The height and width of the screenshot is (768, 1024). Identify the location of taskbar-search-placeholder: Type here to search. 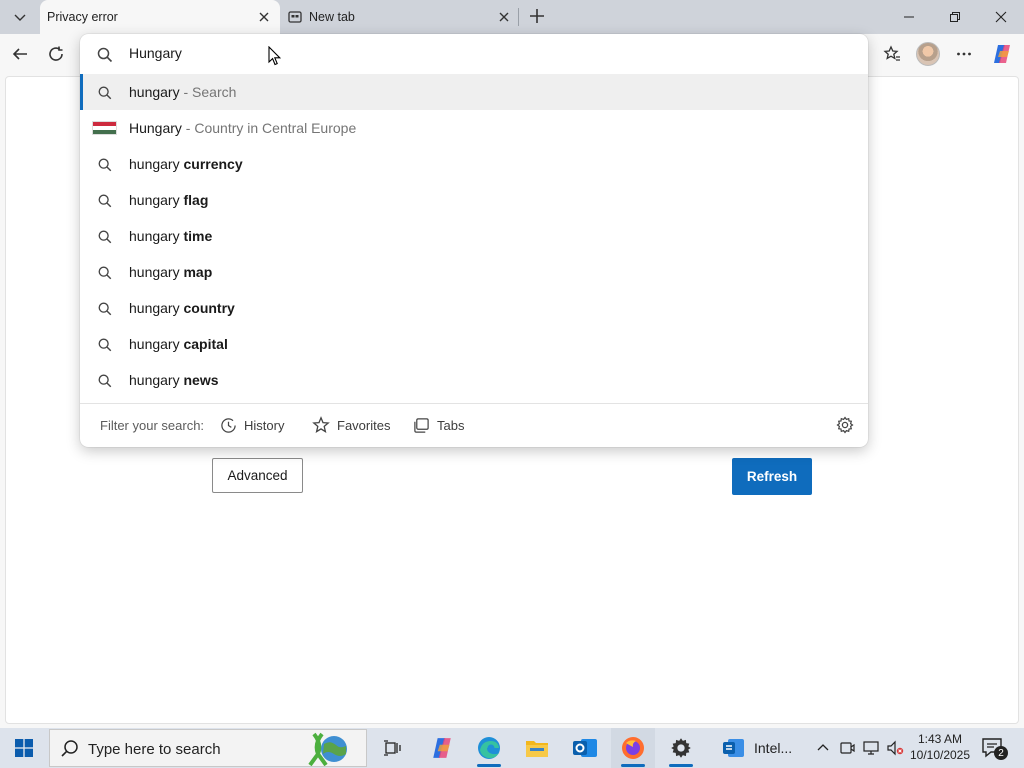
(154, 749).